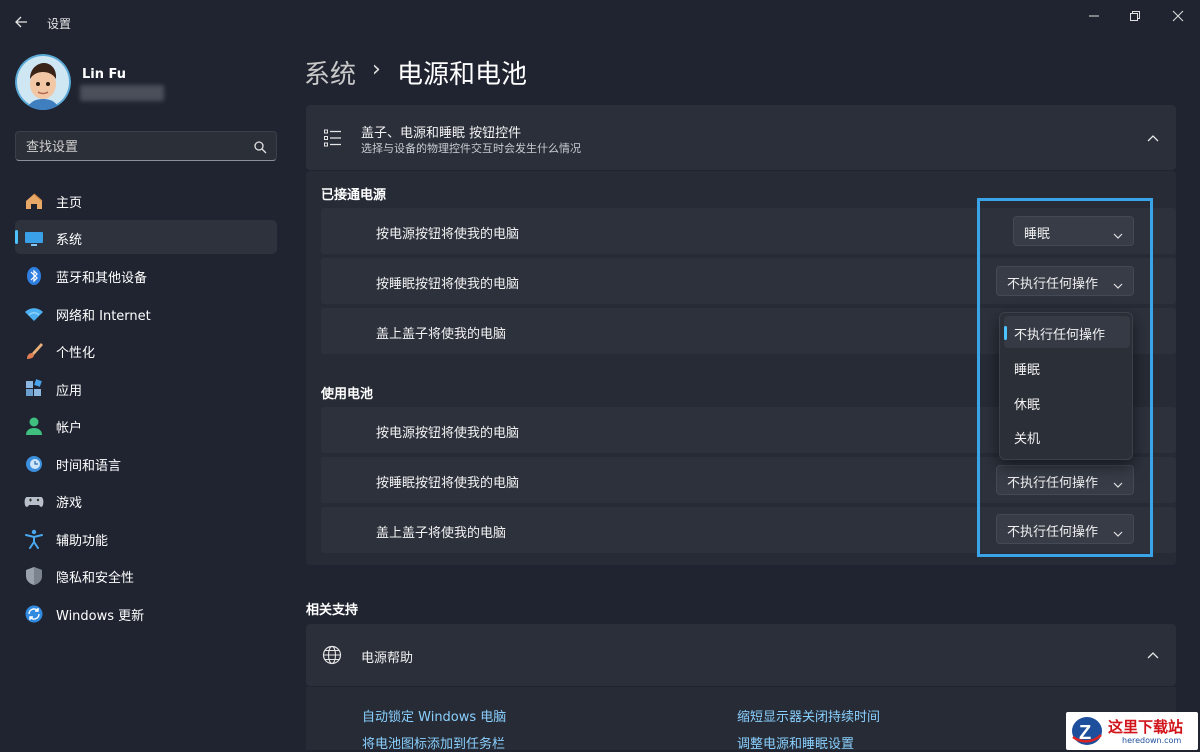 The height and width of the screenshot is (752, 1200). What do you see at coordinates (146, 313) in the screenshot?
I see `sidebar-item-network: 网络和 Internet` at bounding box center [146, 313].